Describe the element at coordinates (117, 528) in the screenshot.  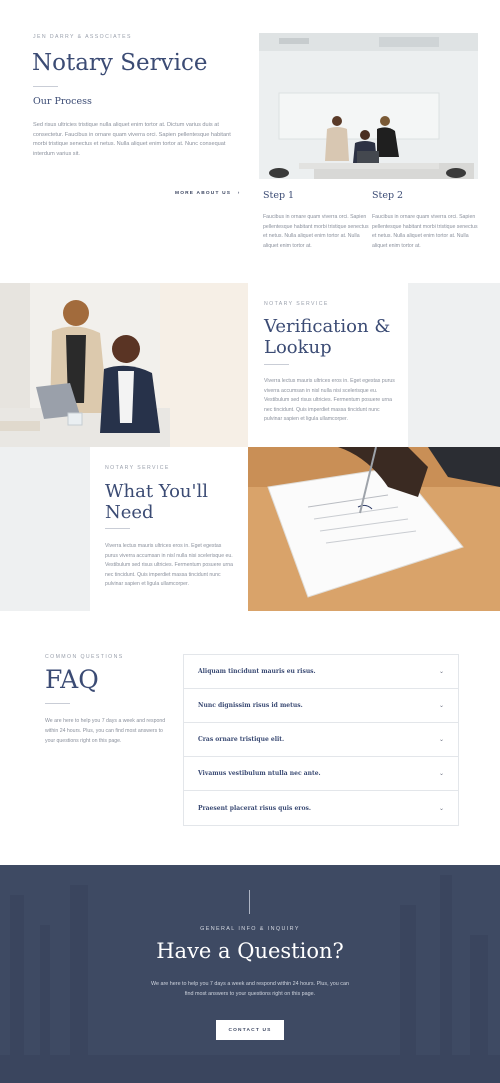
I see `need-divider` at that location.